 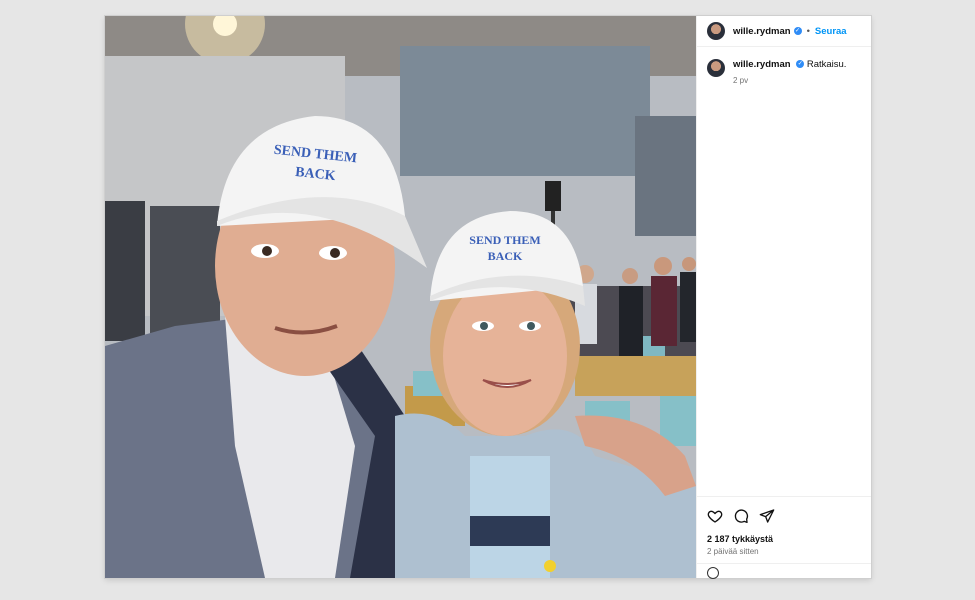 I want to click on follow-button: Seuraa, so click(x=831, y=31).